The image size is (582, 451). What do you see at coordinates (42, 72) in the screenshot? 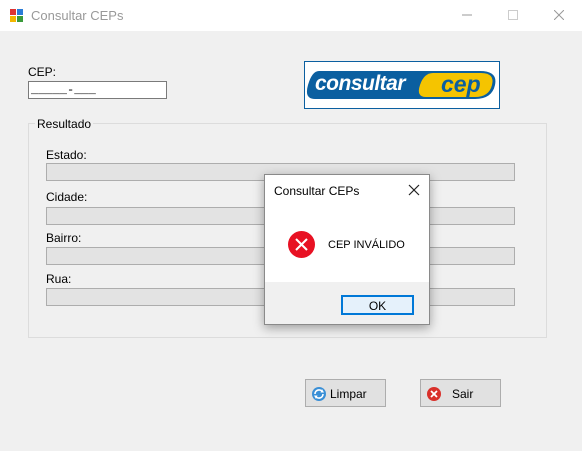
I see `cep-label: CEP:` at bounding box center [42, 72].